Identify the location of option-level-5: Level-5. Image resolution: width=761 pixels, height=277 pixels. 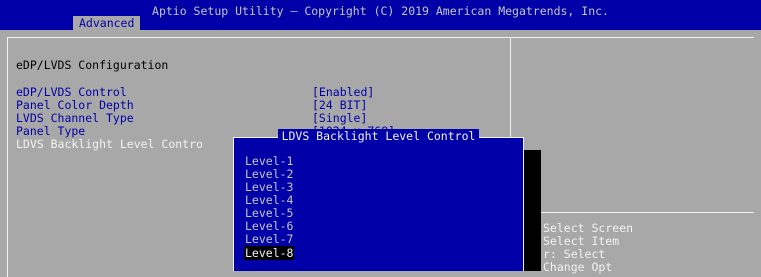
(269, 213).